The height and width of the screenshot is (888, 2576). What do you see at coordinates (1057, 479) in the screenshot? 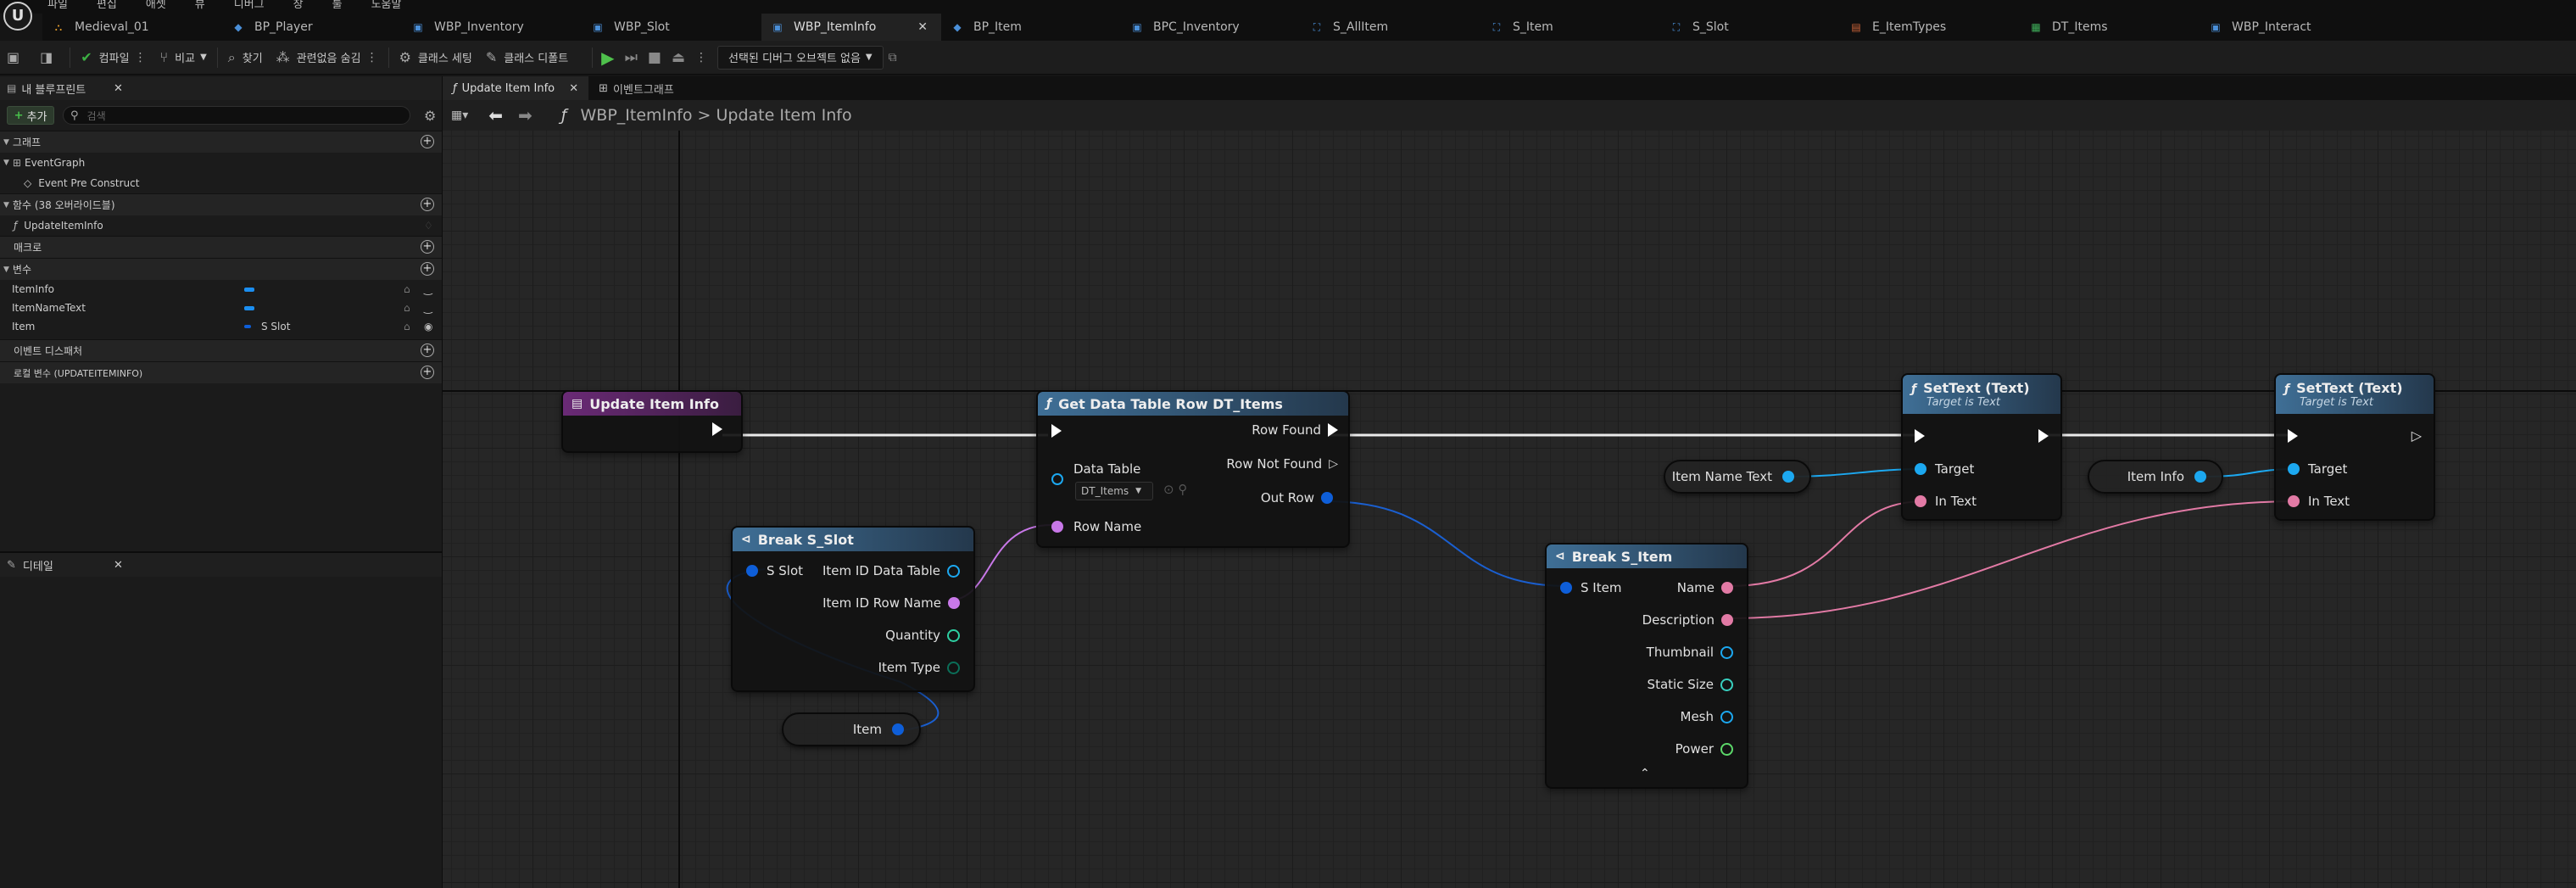
I see `data-table-pin` at bounding box center [1057, 479].